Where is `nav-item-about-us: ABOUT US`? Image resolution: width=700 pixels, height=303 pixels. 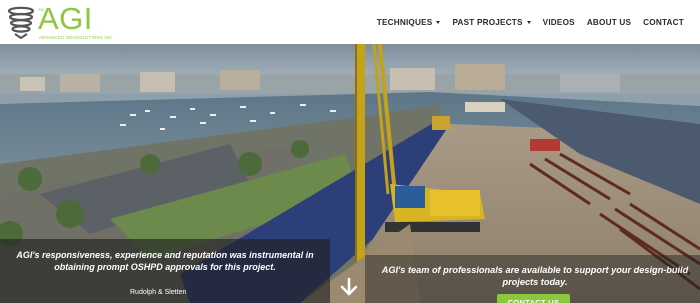
nav-item-about-us: ABOUT US is located at coordinates (609, 22).